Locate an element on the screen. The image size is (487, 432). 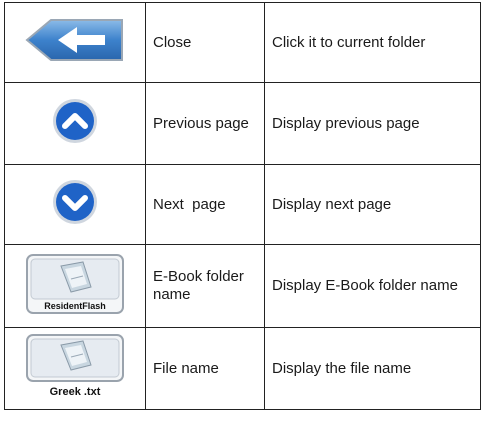
file-icon: Greek .txt is located at coordinates (75, 368).